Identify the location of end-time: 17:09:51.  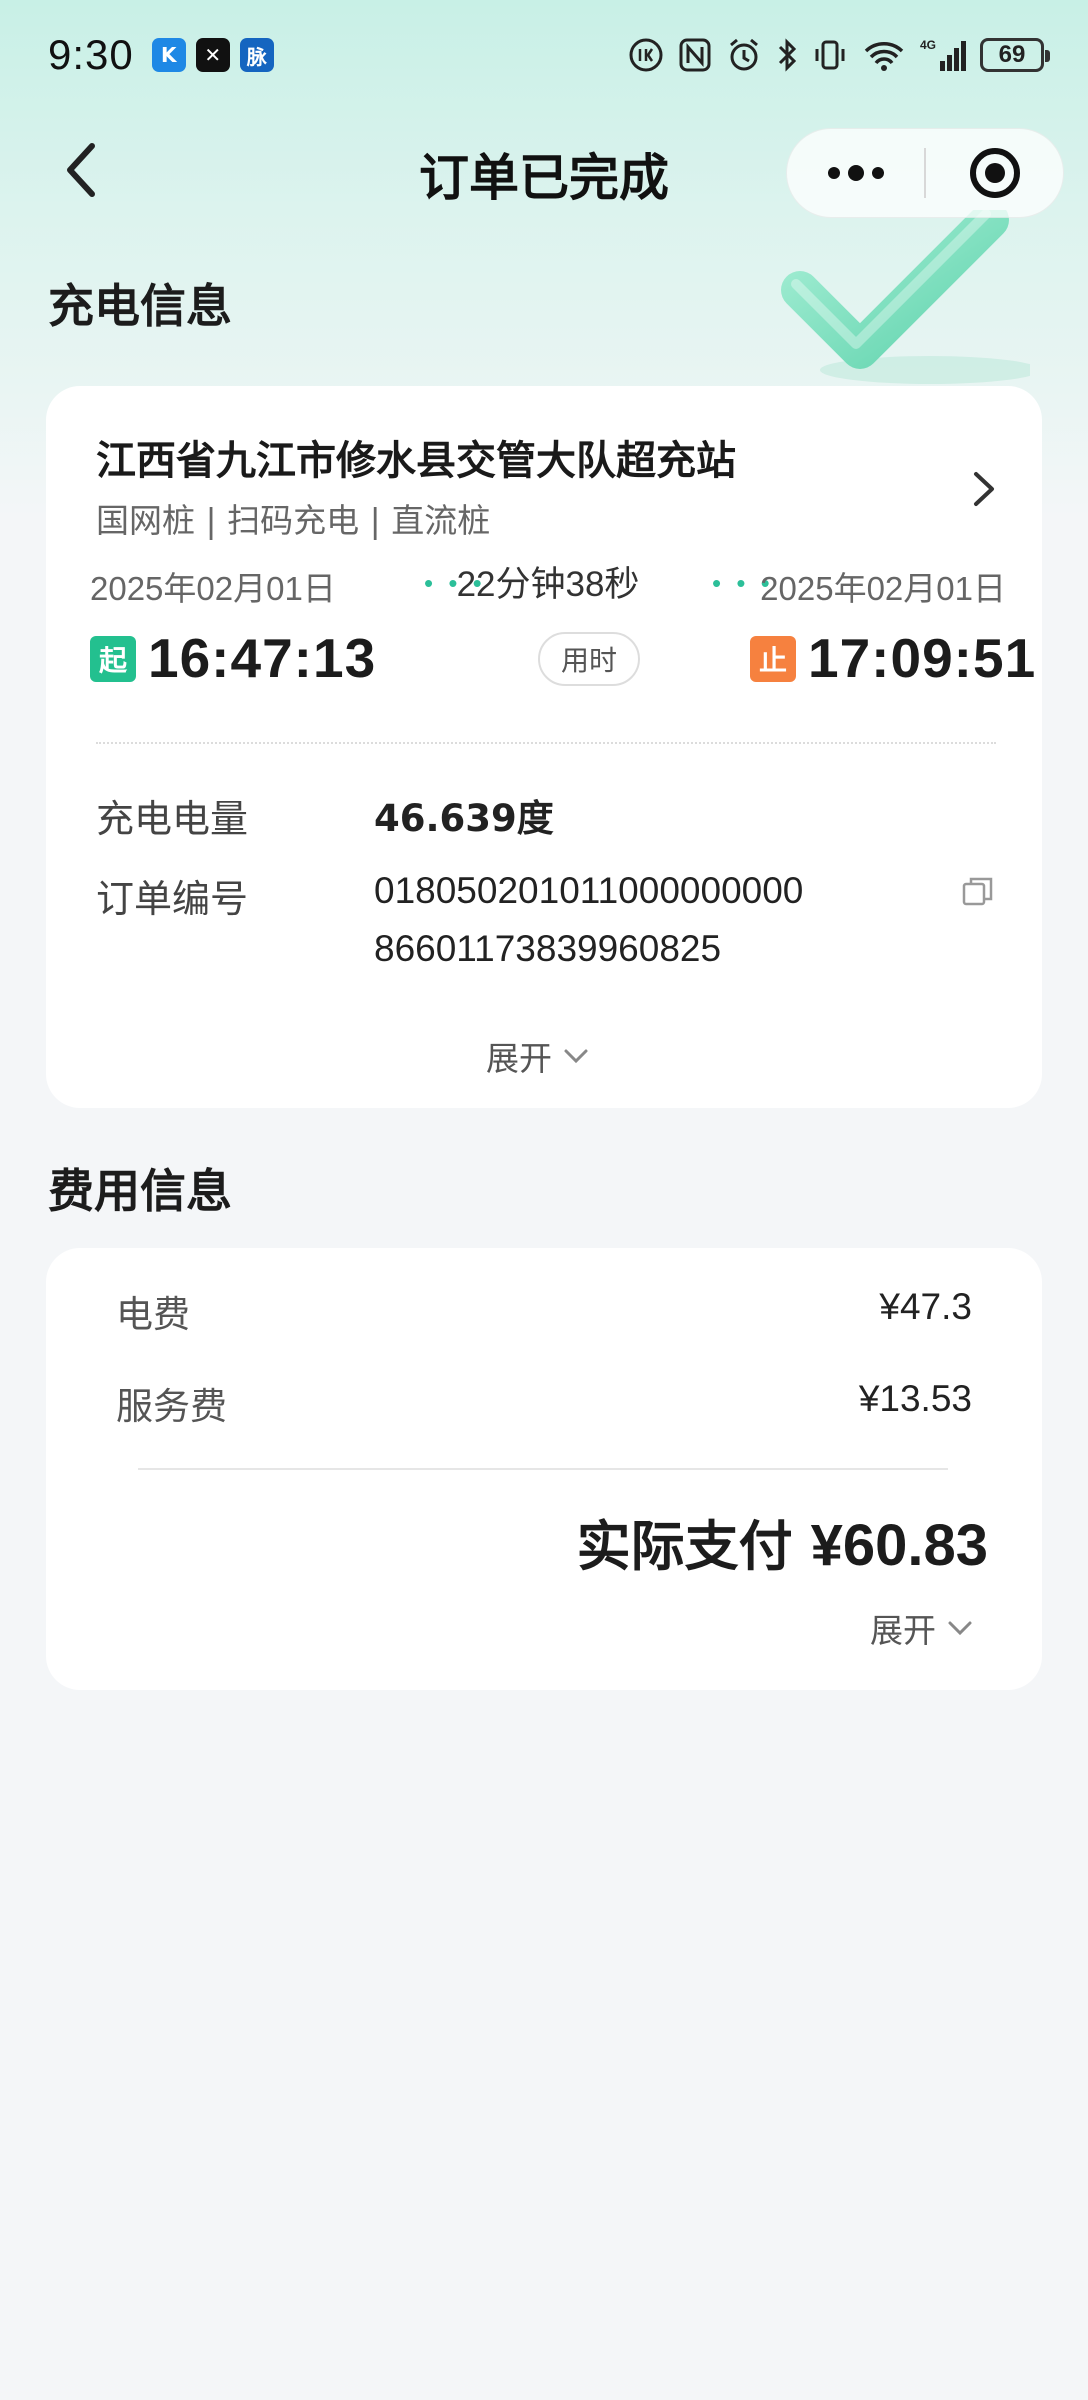
(922, 658).